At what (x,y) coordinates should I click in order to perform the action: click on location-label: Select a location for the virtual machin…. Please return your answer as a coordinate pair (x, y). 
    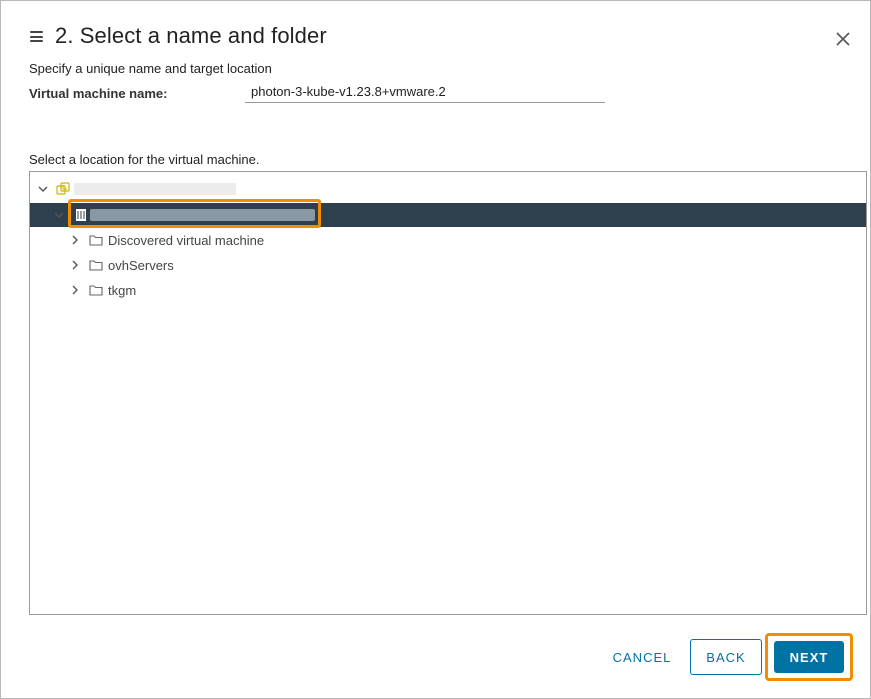
    Looking at the image, I should click on (144, 159).